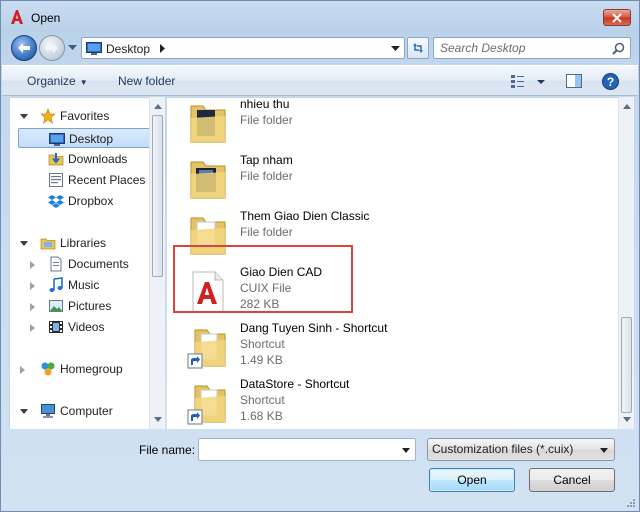 This screenshot has width=640, height=512. I want to click on back-button, so click(24, 48).